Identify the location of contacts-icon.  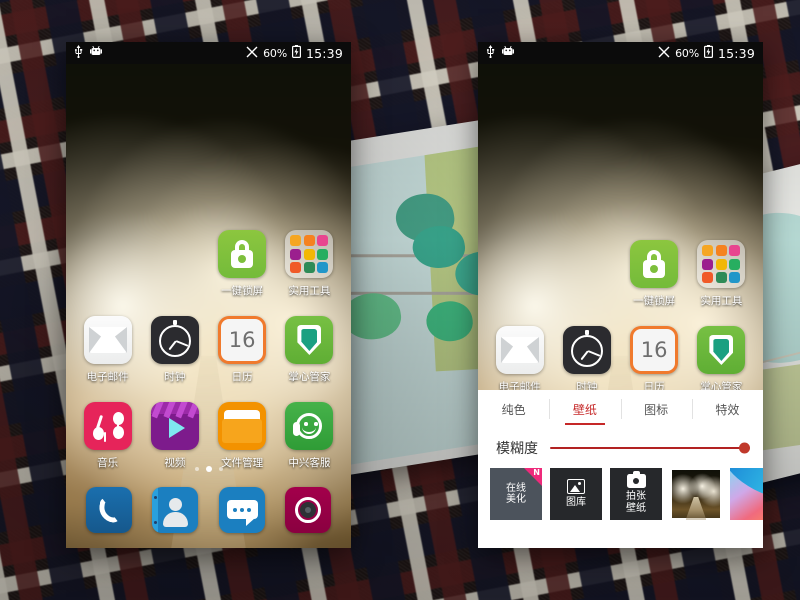
(175, 510).